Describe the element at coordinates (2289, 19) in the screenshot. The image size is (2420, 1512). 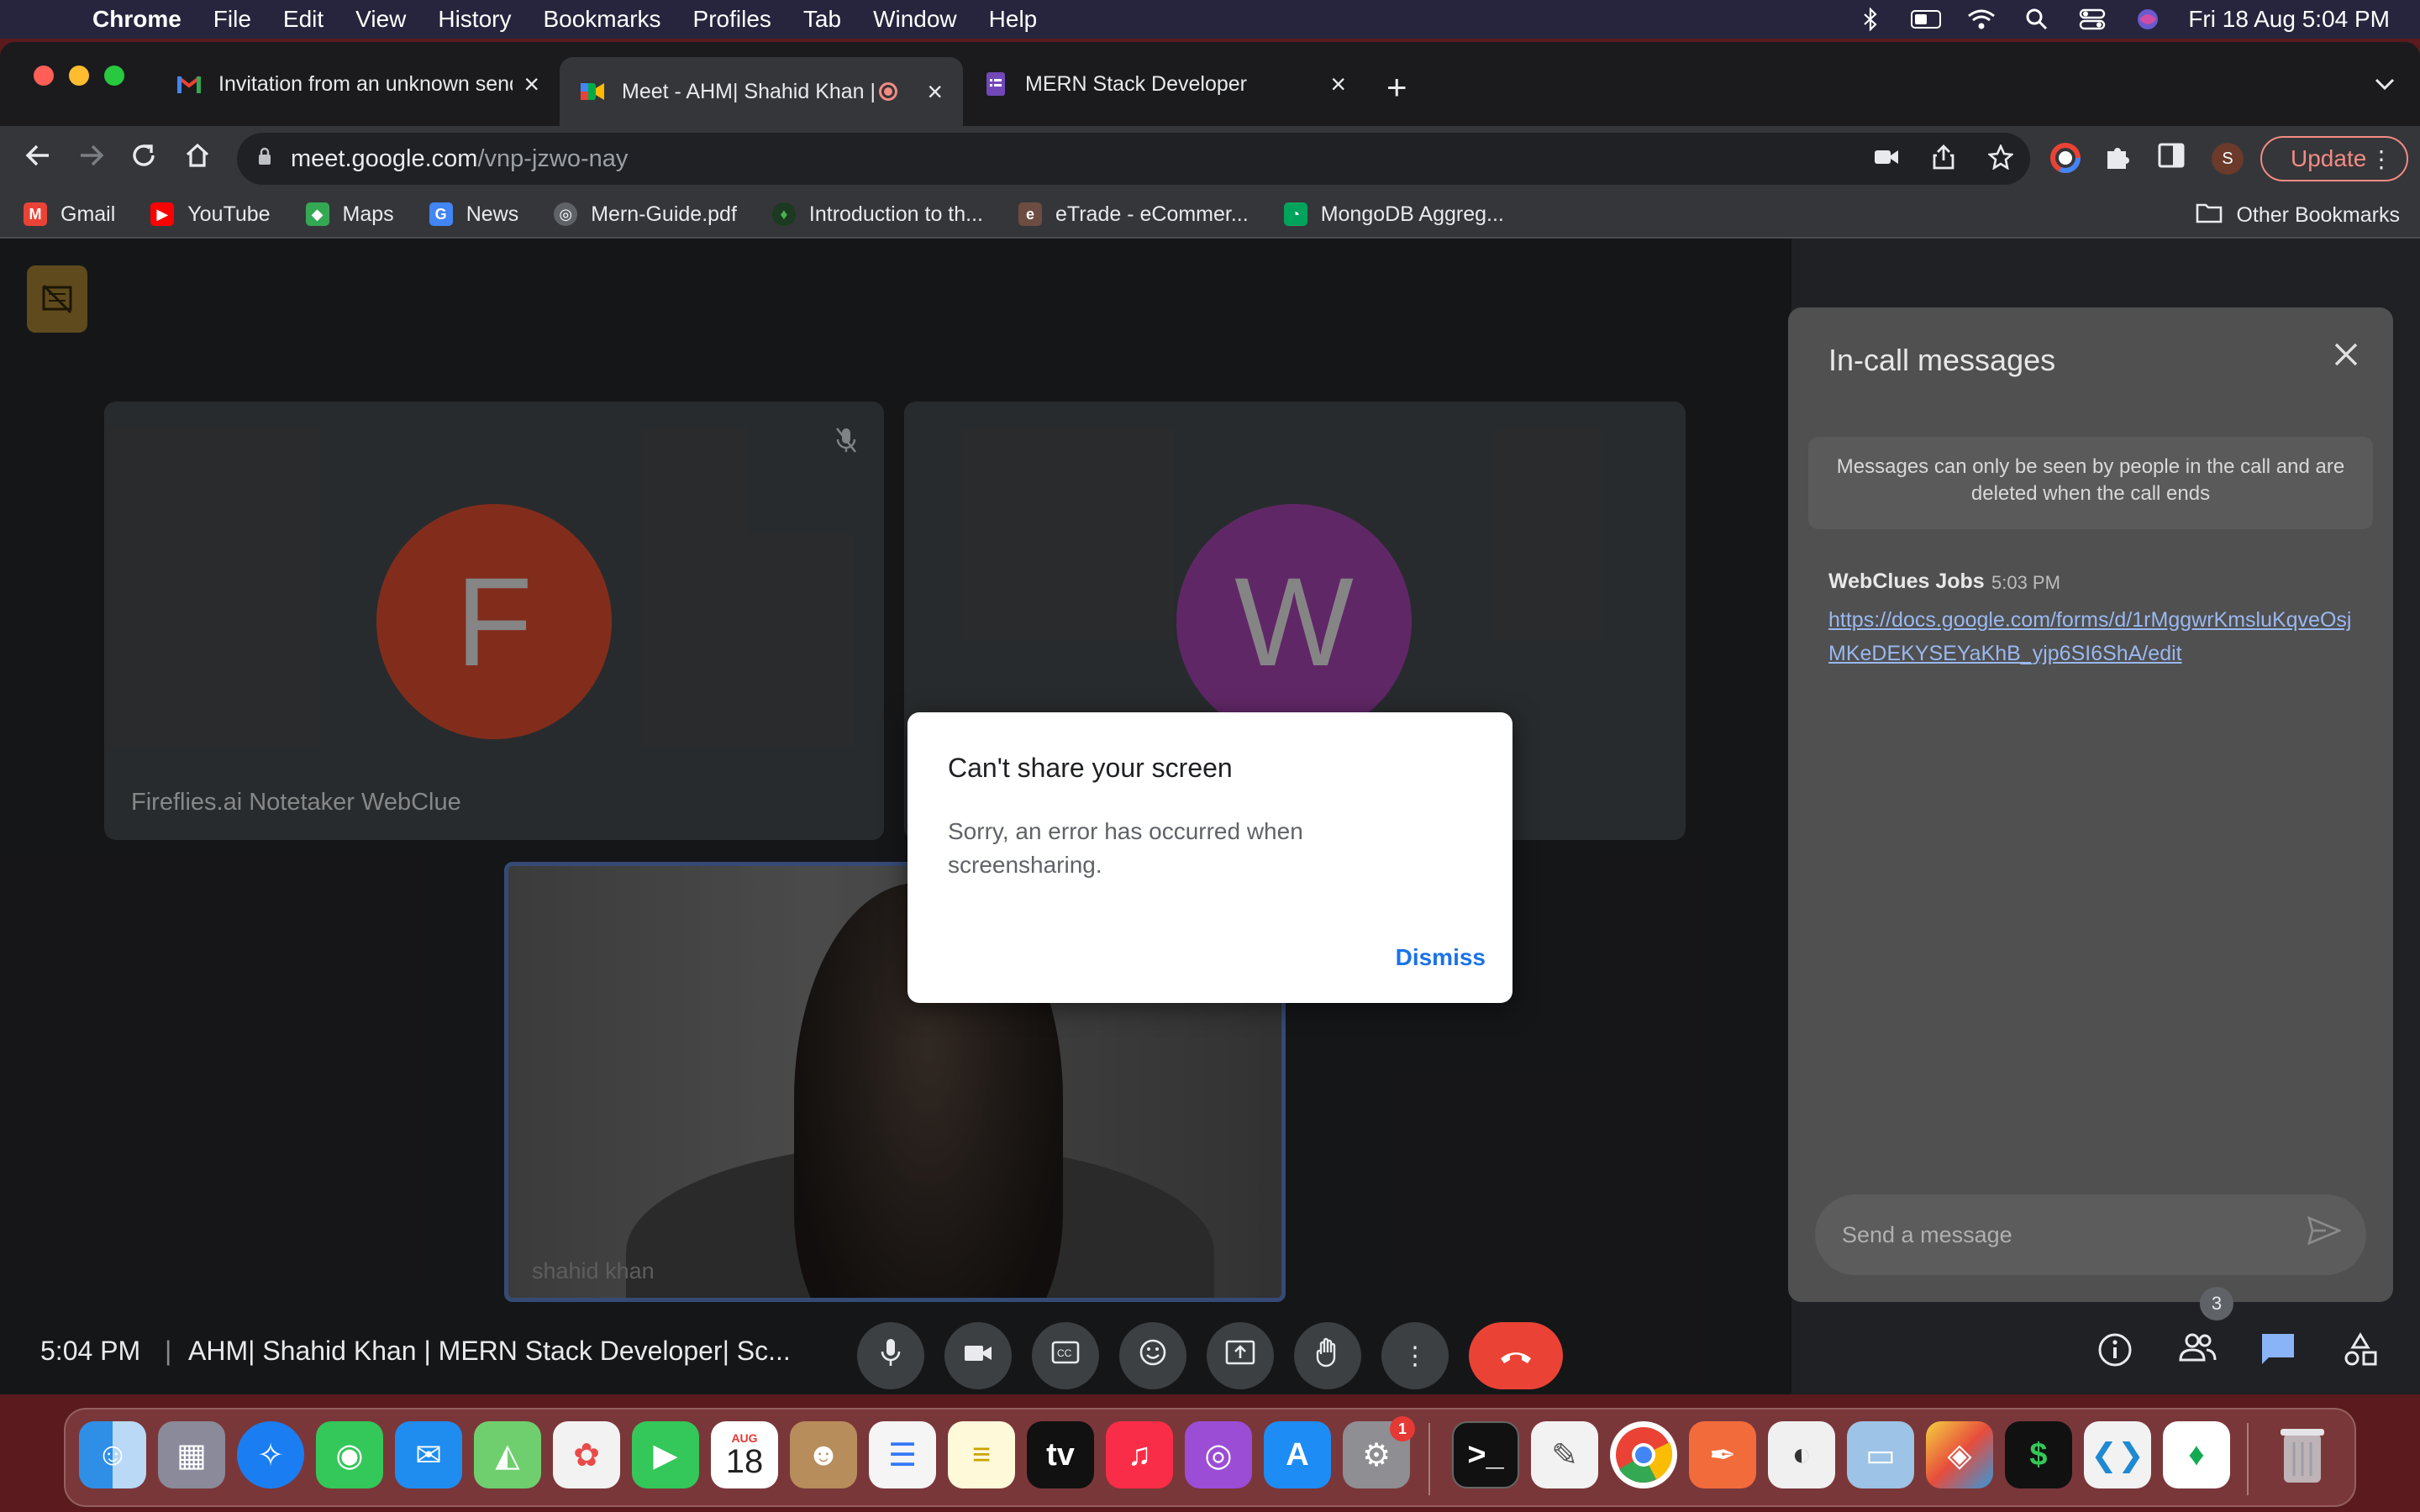
I see `menubar-clock: Fri 18 Aug 5:04 PM` at that location.